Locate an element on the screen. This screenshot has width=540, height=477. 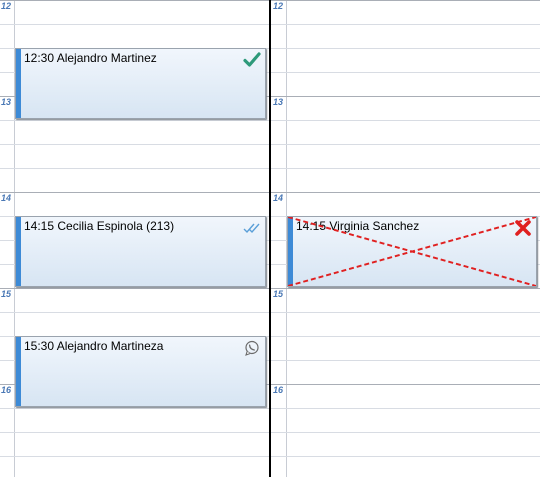
whatsapp-icon is located at coordinates (252, 348).